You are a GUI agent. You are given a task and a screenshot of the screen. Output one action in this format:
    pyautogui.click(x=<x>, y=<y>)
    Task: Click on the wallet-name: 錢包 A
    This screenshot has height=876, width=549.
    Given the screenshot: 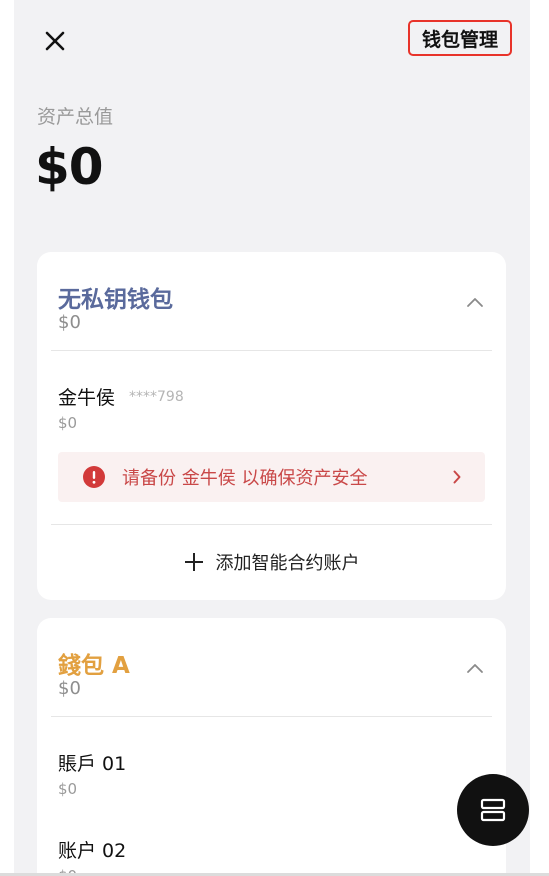 What is the action you would take?
    pyautogui.click(x=94, y=666)
    